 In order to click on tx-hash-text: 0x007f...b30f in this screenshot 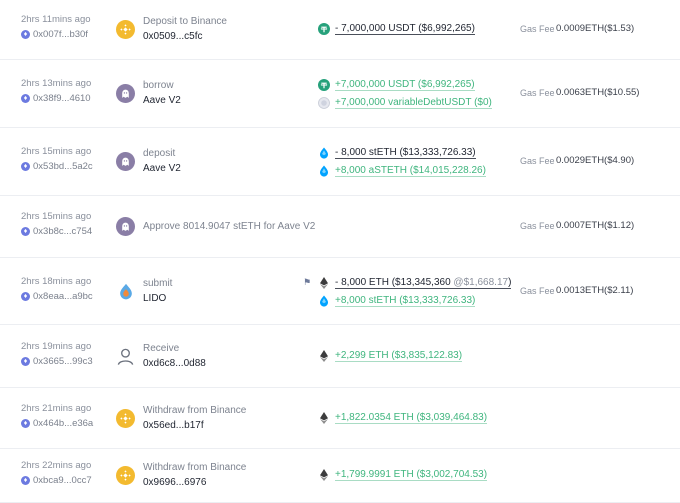, I will do `click(60, 34)`.